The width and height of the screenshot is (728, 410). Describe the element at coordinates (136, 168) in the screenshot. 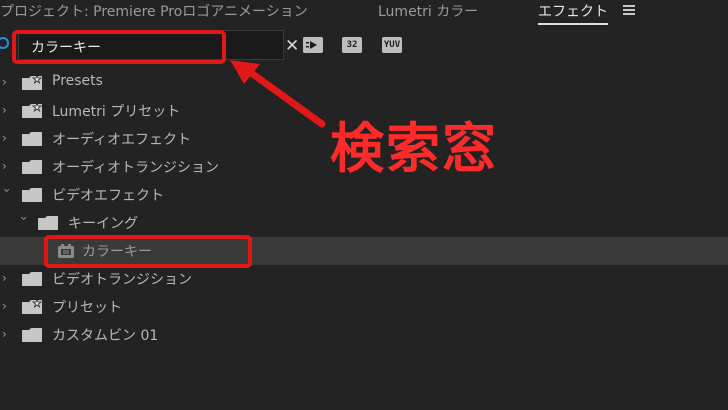

I see `tree-item-label: オーディオトランジション` at that location.